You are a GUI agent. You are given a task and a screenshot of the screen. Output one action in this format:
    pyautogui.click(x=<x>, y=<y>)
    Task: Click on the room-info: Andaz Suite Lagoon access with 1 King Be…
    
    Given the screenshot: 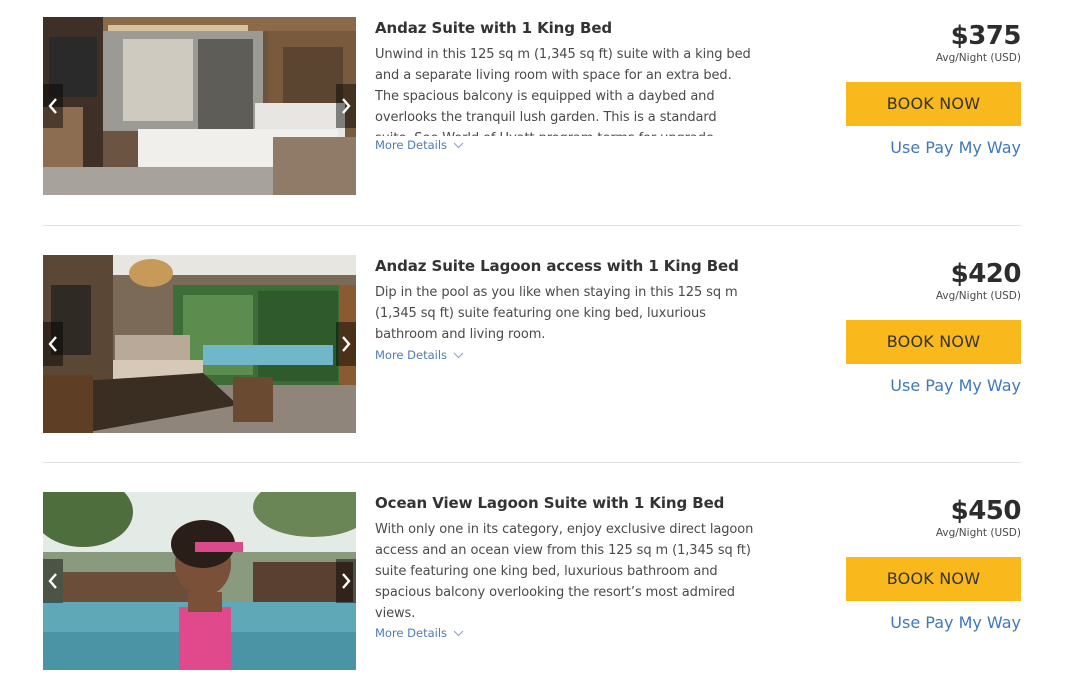 What is the action you would take?
    pyautogui.click(x=565, y=309)
    